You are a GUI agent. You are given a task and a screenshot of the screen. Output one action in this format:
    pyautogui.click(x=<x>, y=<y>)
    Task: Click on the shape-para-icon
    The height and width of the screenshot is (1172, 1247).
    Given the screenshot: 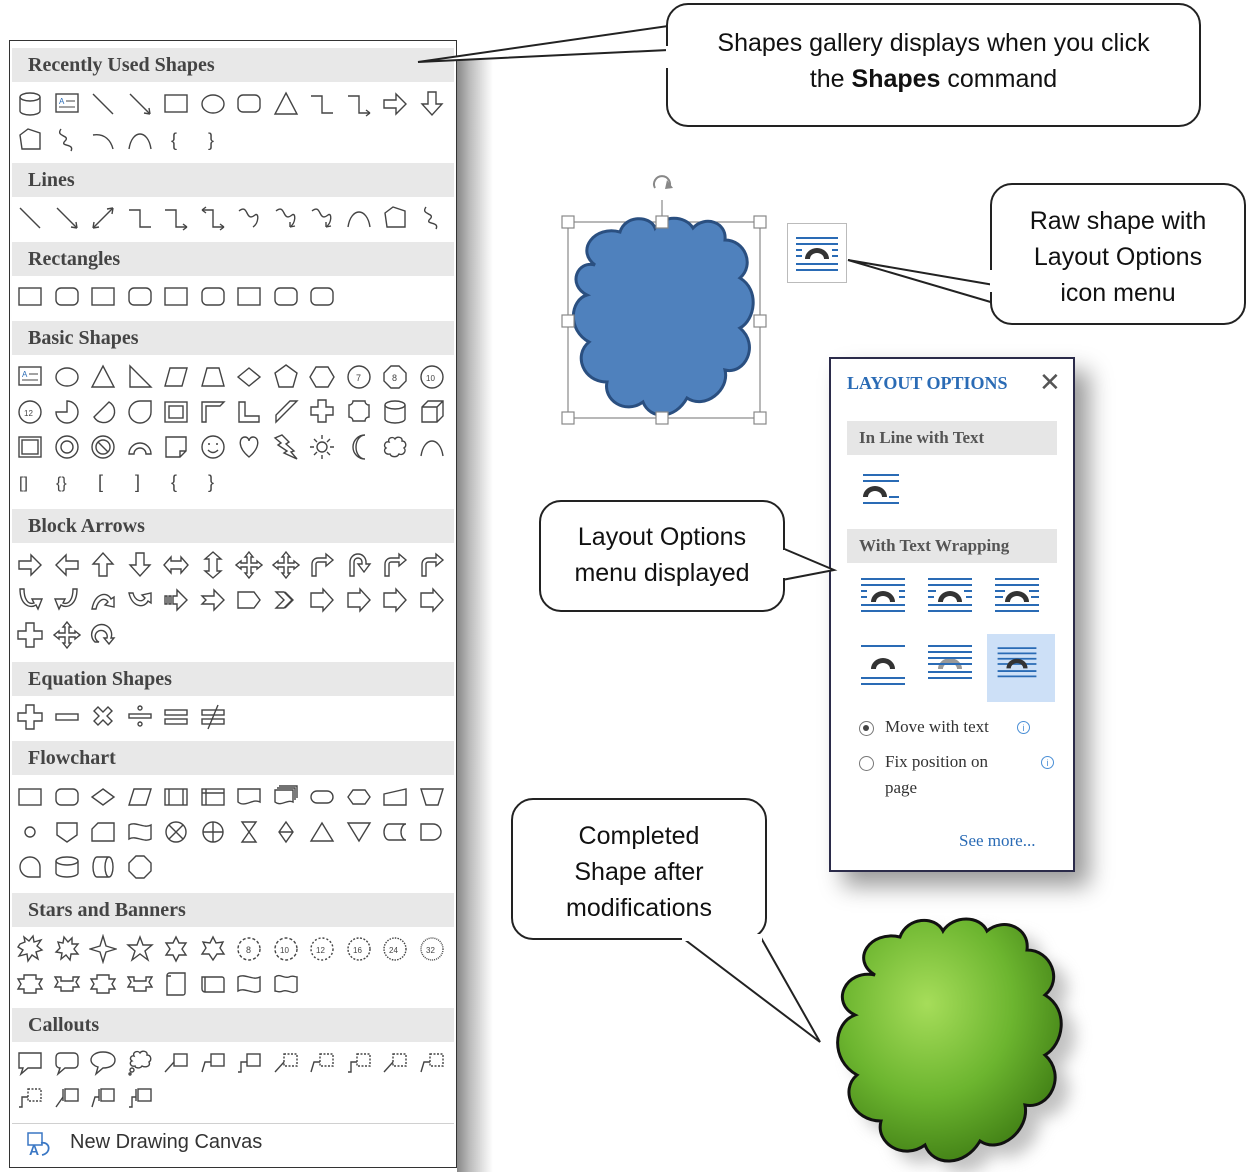 What is the action you would take?
    pyautogui.click(x=176, y=377)
    